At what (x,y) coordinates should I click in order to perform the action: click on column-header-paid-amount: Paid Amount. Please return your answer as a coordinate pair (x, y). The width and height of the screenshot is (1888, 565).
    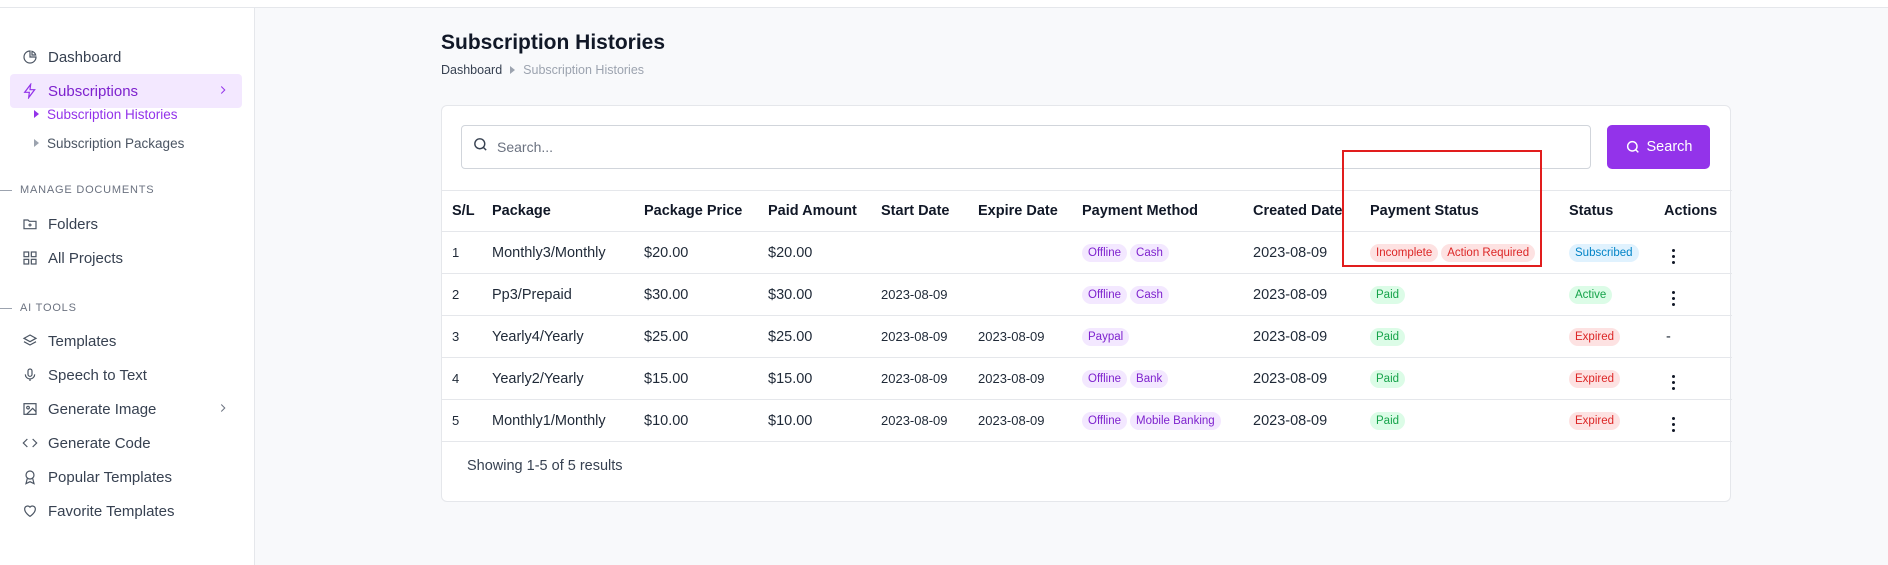
    Looking at the image, I should click on (814, 211).